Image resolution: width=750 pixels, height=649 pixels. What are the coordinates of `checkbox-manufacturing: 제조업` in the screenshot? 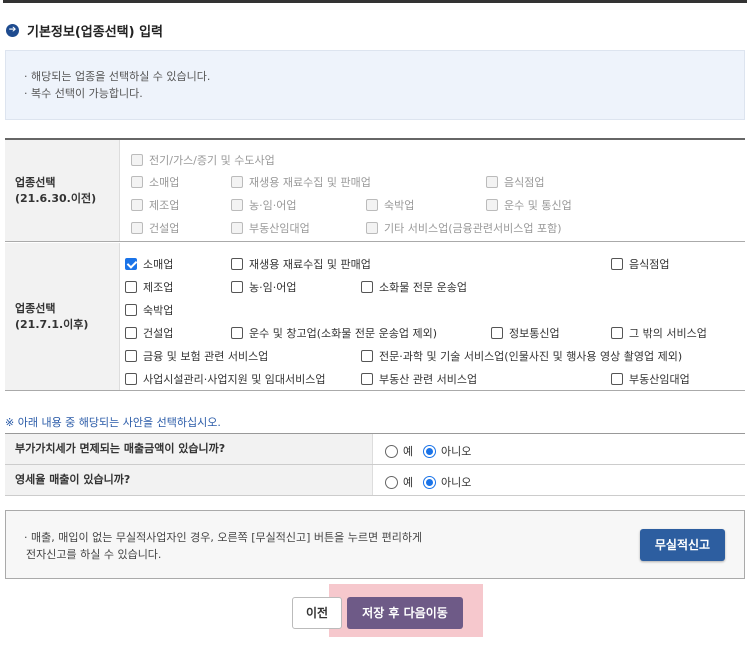 It's located at (149, 287).